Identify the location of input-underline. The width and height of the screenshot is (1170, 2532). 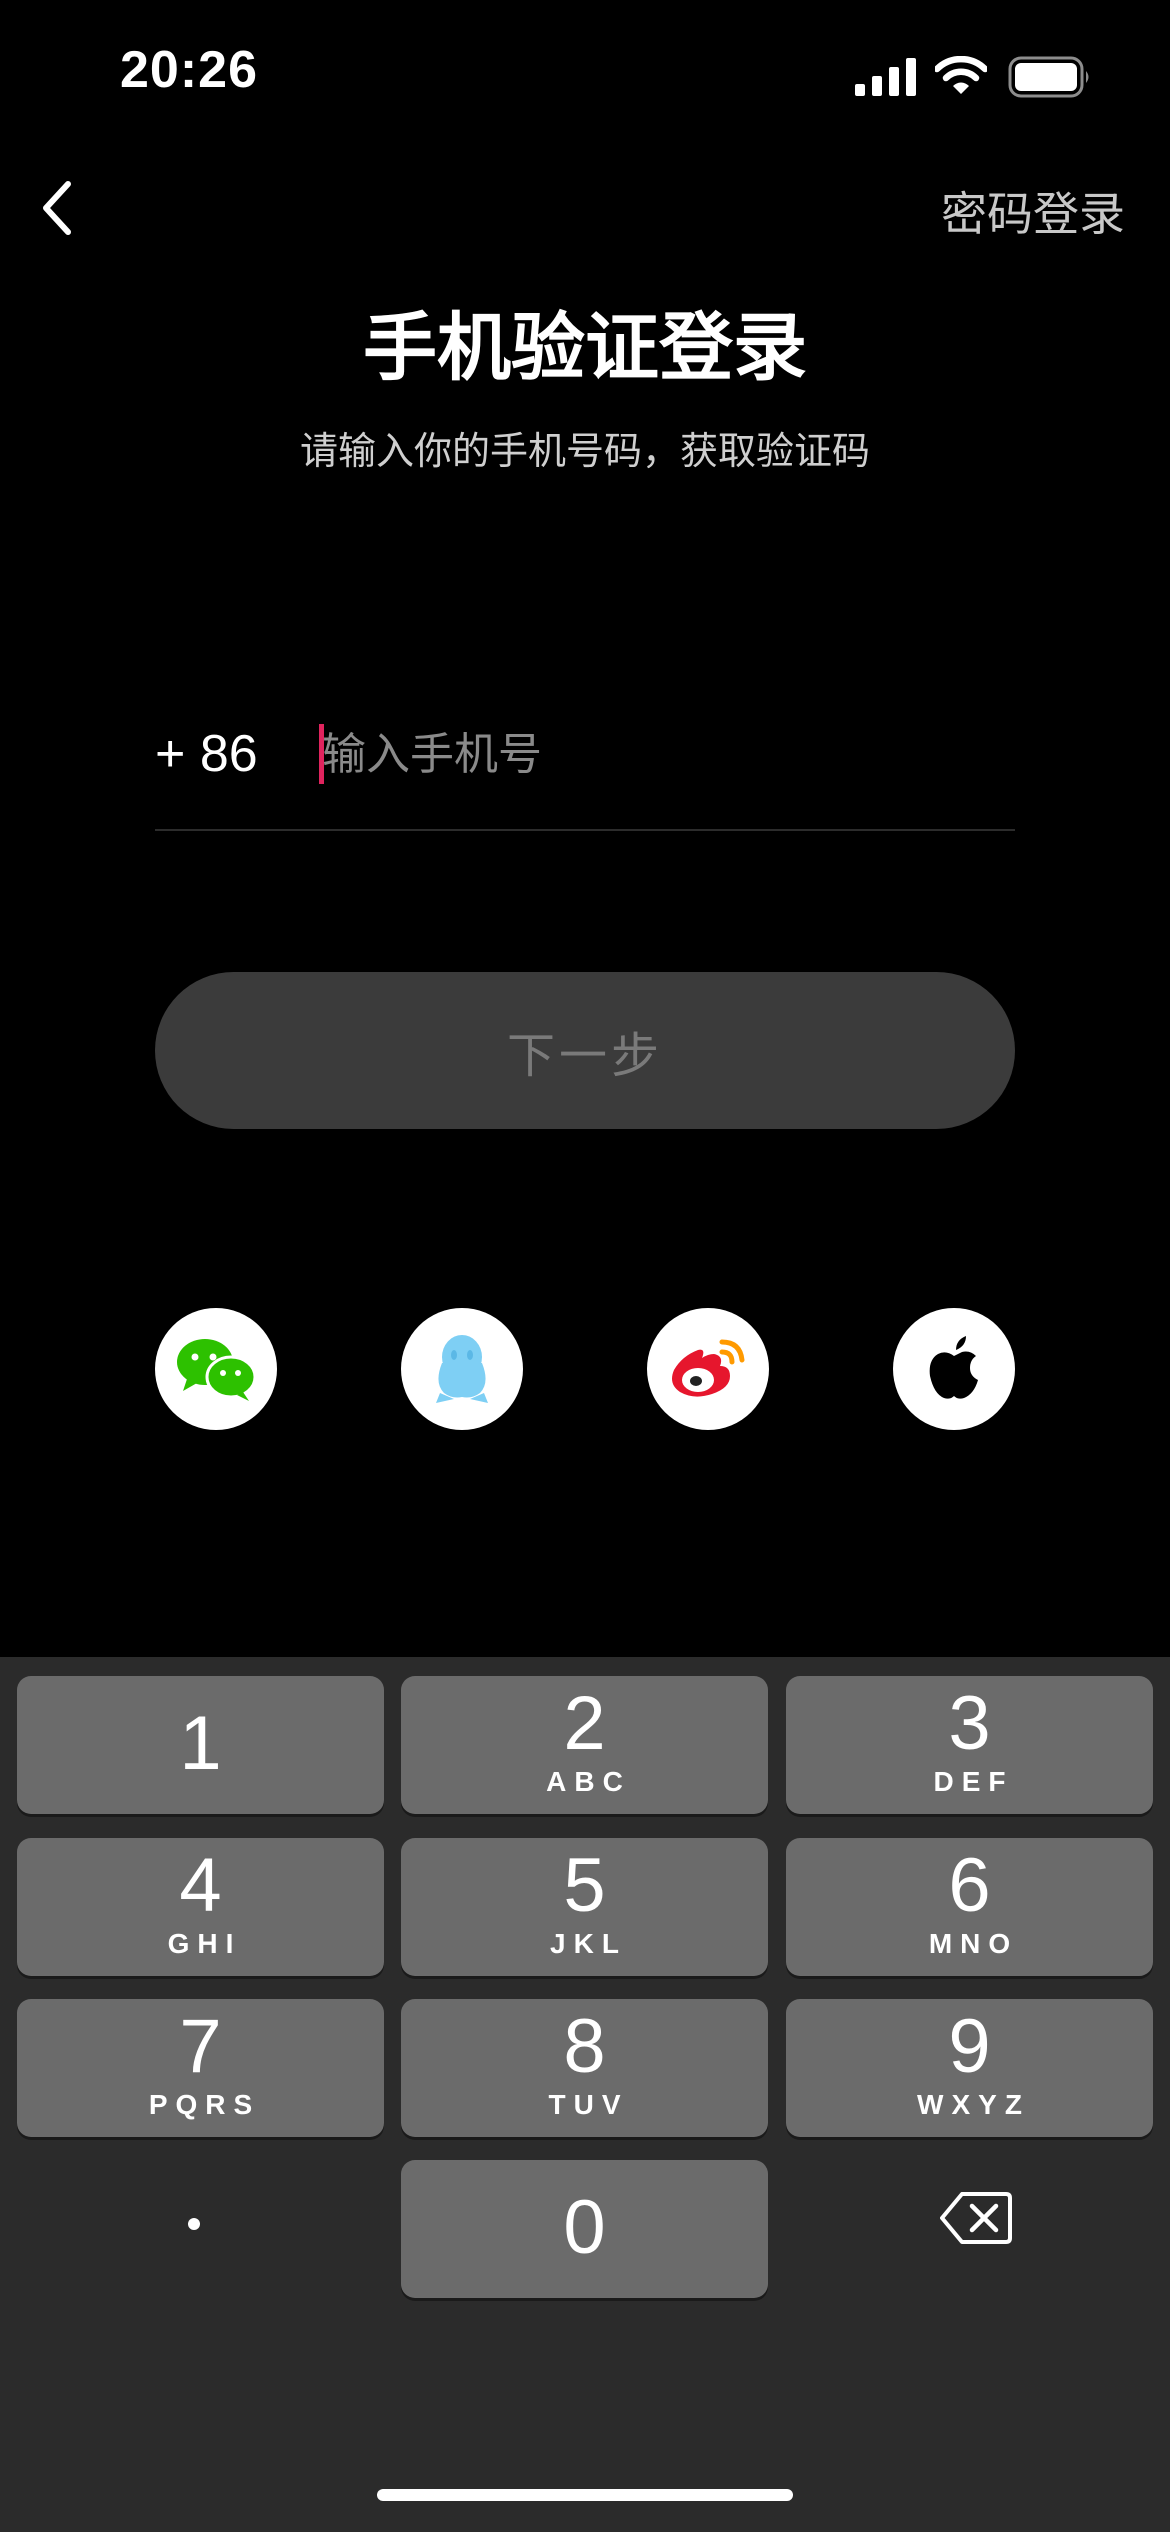
(585, 830).